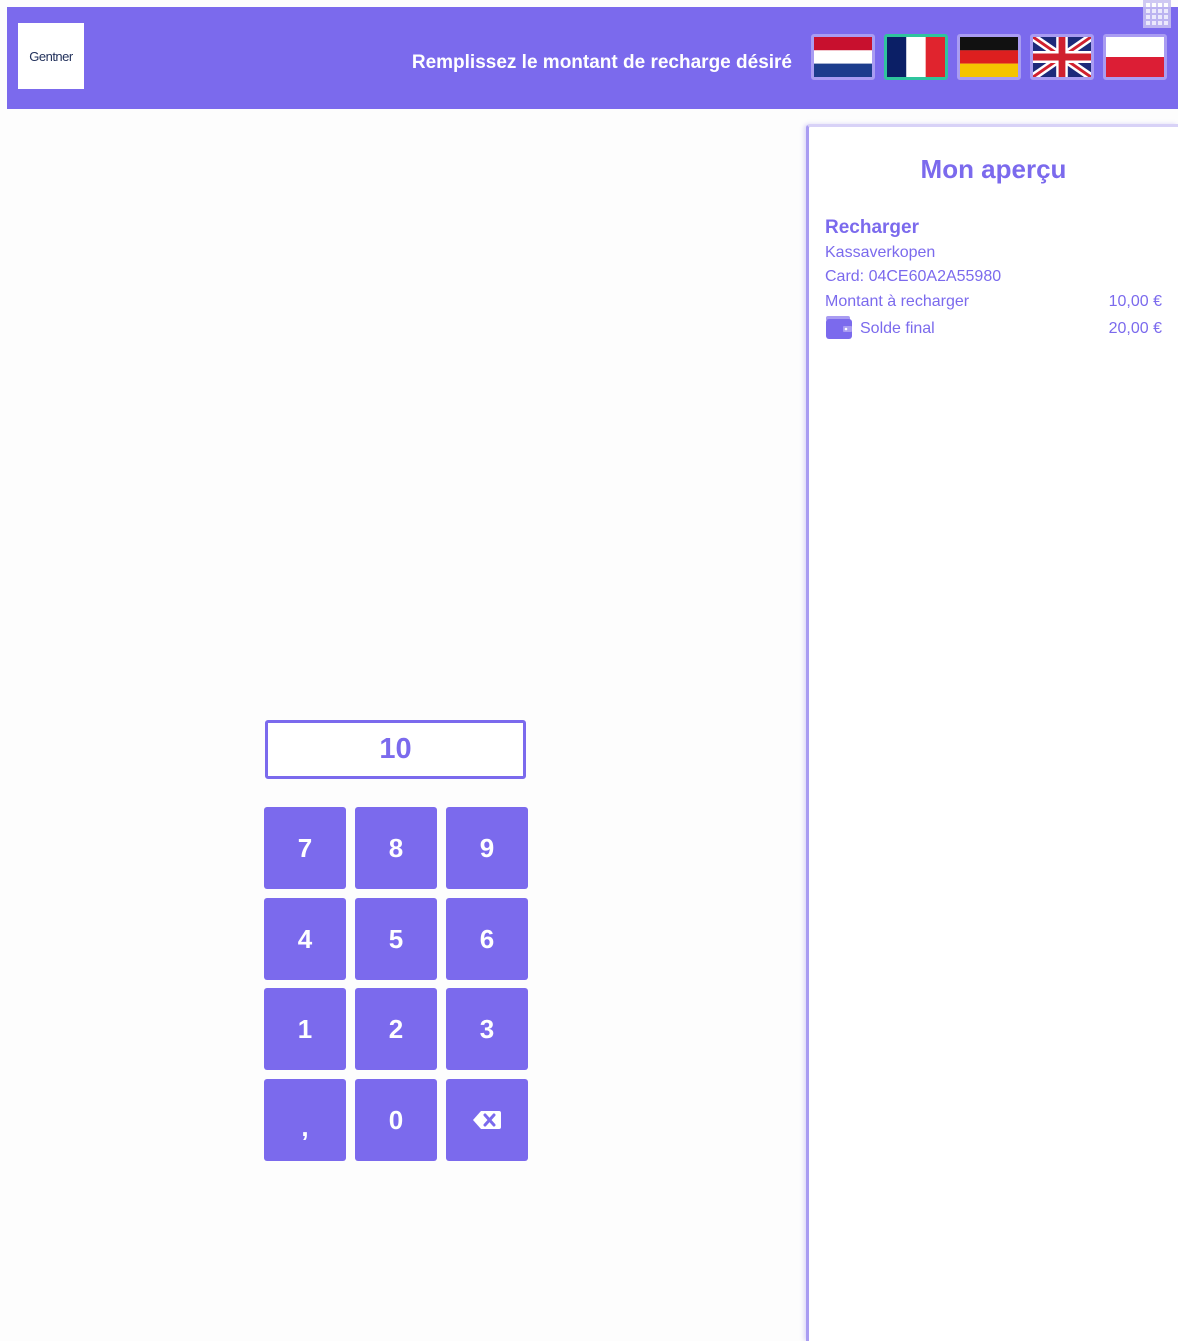  I want to click on page-title: Remplissez le montant de recharge désiré, so click(601, 62).